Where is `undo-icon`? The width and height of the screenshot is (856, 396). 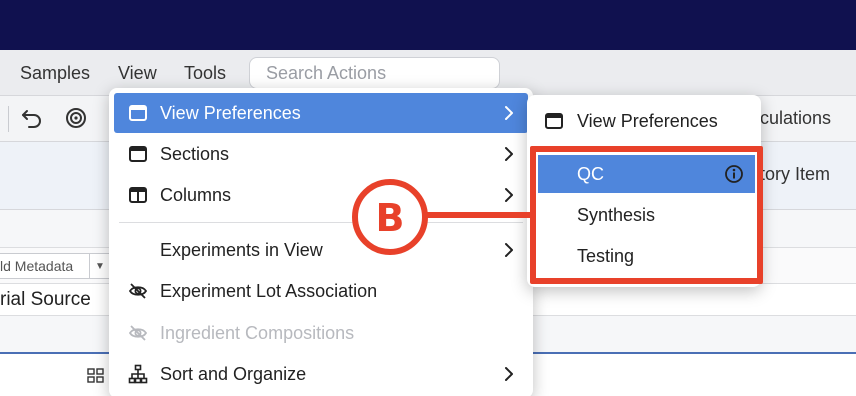
undo-icon is located at coordinates (32, 118).